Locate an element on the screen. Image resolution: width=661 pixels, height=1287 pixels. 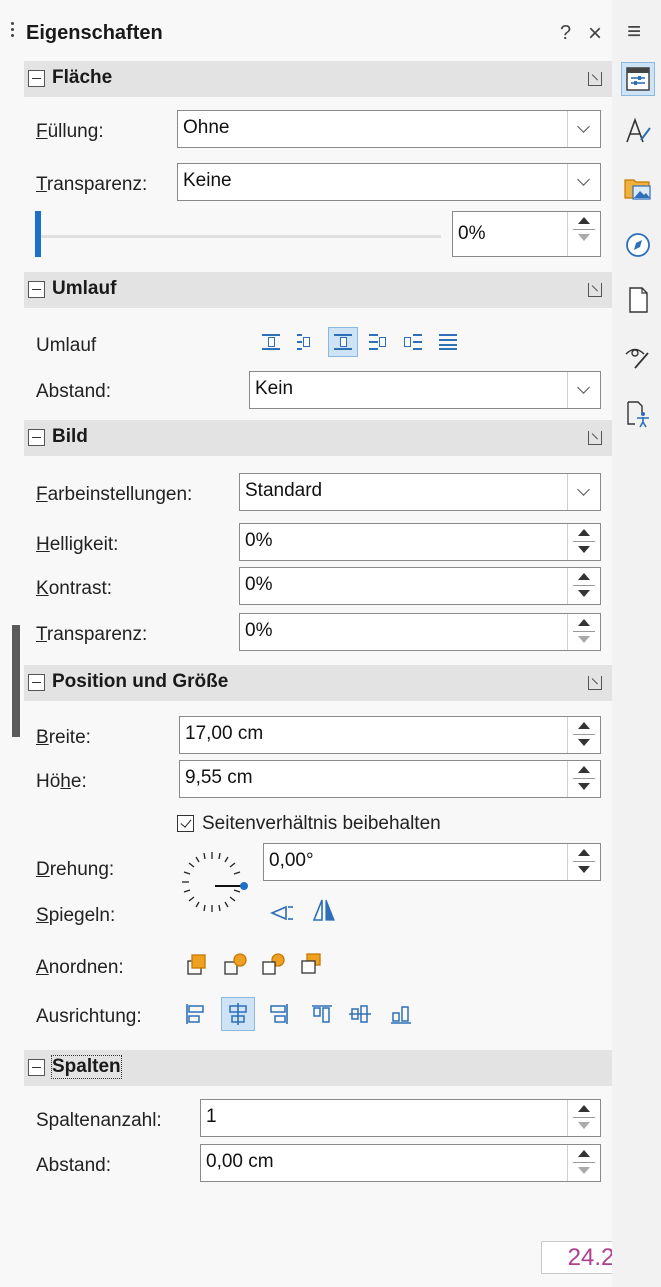
height-value: 9,55 cm is located at coordinates (219, 777).